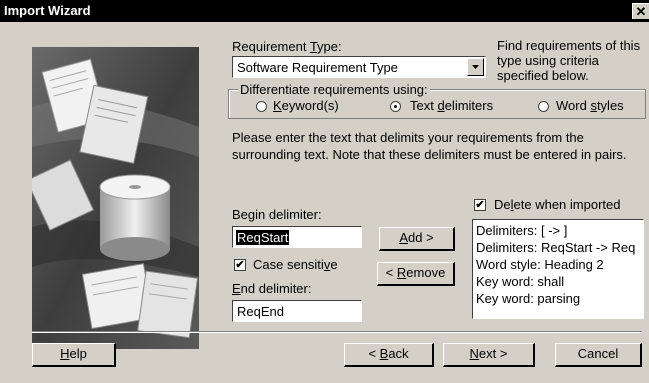  What do you see at coordinates (598, 355) in the screenshot?
I see `cancel-button: Cancel` at bounding box center [598, 355].